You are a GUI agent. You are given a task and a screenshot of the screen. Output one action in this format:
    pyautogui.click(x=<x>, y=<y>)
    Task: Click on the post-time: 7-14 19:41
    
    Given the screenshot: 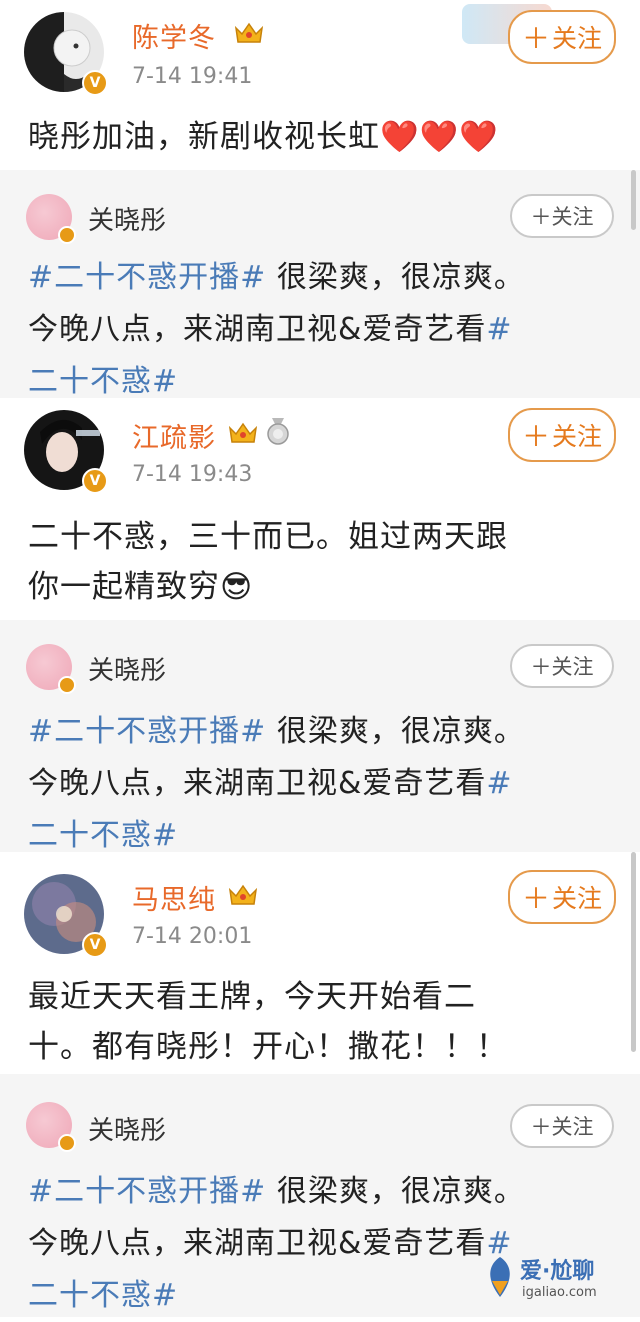 What is the action you would take?
    pyautogui.click(x=192, y=76)
    